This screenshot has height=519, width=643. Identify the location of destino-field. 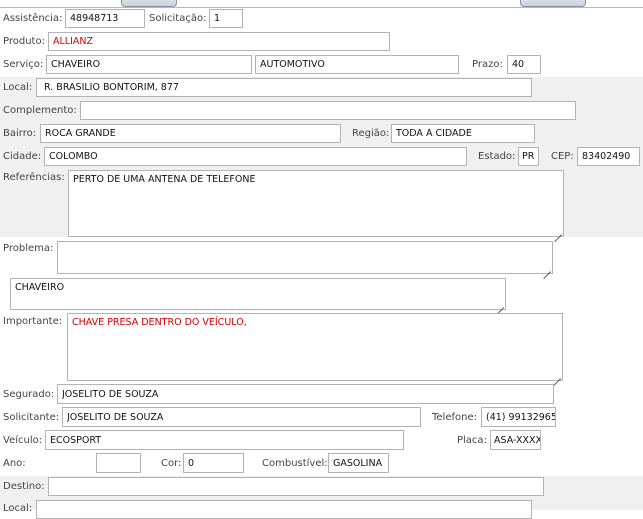
(296, 486).